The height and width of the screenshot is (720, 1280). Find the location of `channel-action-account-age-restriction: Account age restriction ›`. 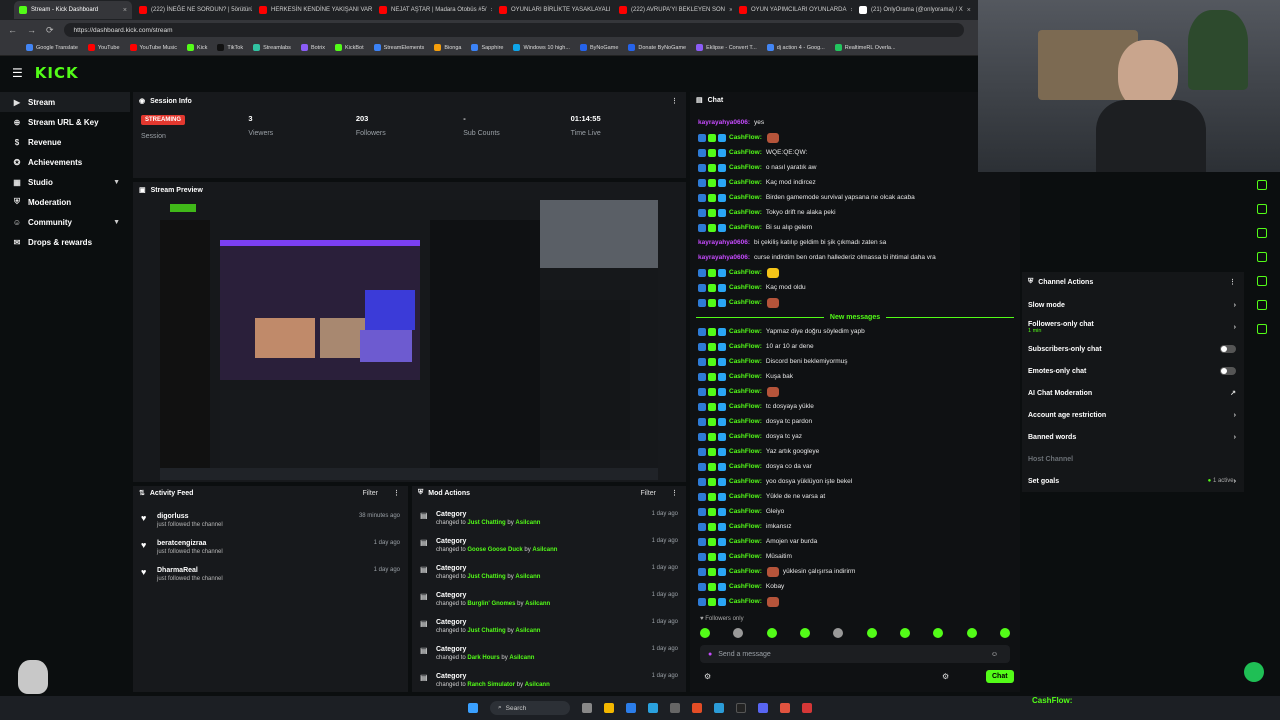

channel-action-account-age-restriction: Account age restriction › is located at coordinates (1133, 415).